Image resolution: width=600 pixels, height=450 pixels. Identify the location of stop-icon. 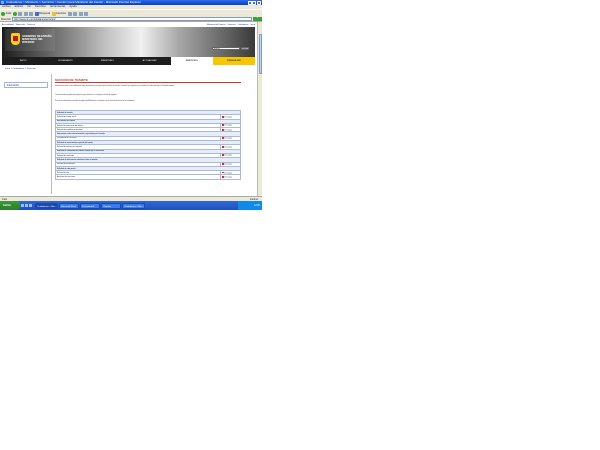
(20, 13).